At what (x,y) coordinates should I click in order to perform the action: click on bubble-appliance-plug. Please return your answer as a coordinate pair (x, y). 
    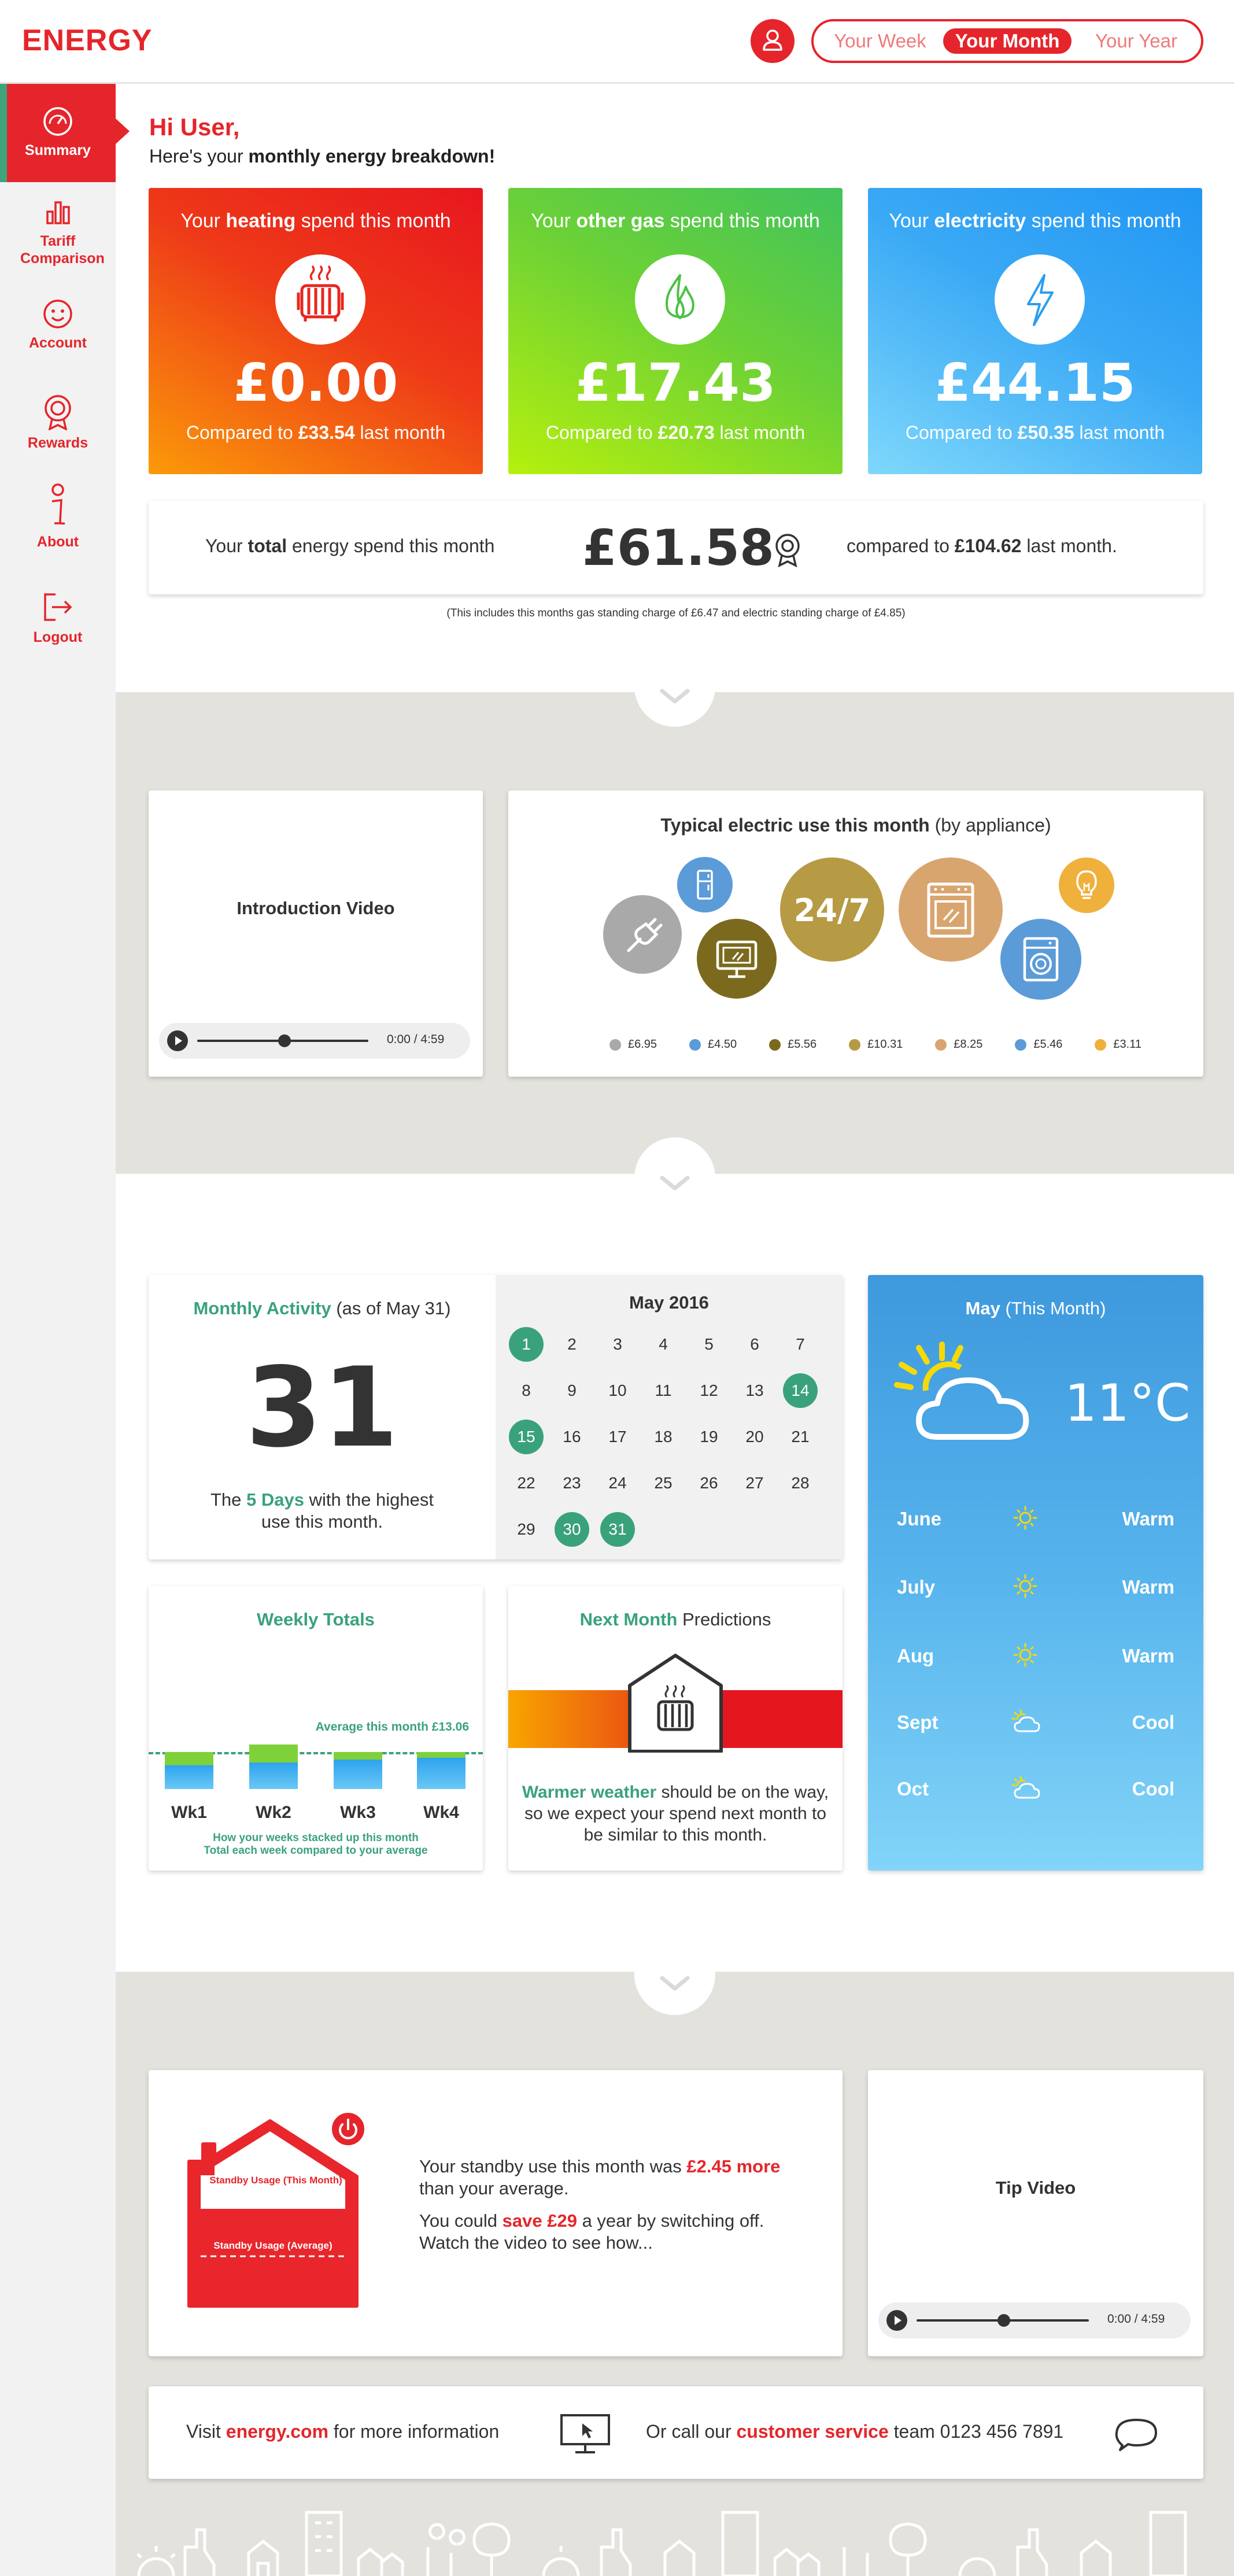
    Looking at the image, I should click on (643, 934).